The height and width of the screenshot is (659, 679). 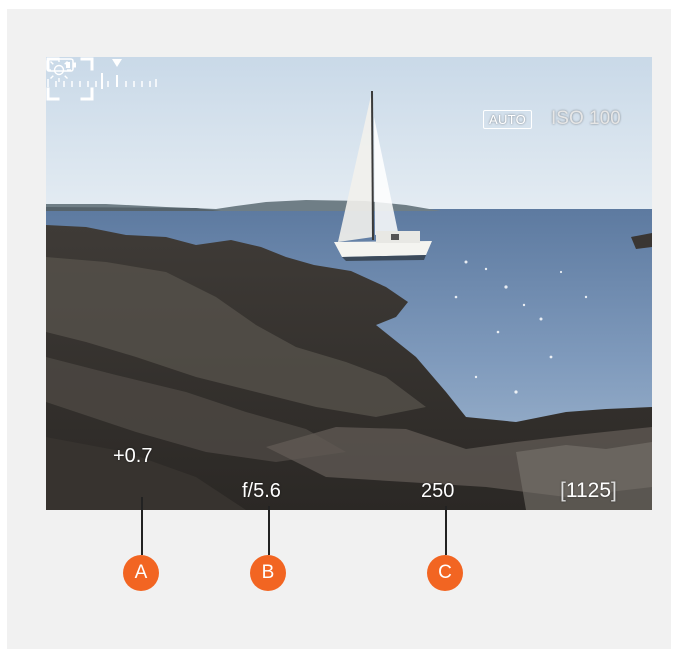 I want to click on shots-remaining: [1125], so click(x=588, y=491).